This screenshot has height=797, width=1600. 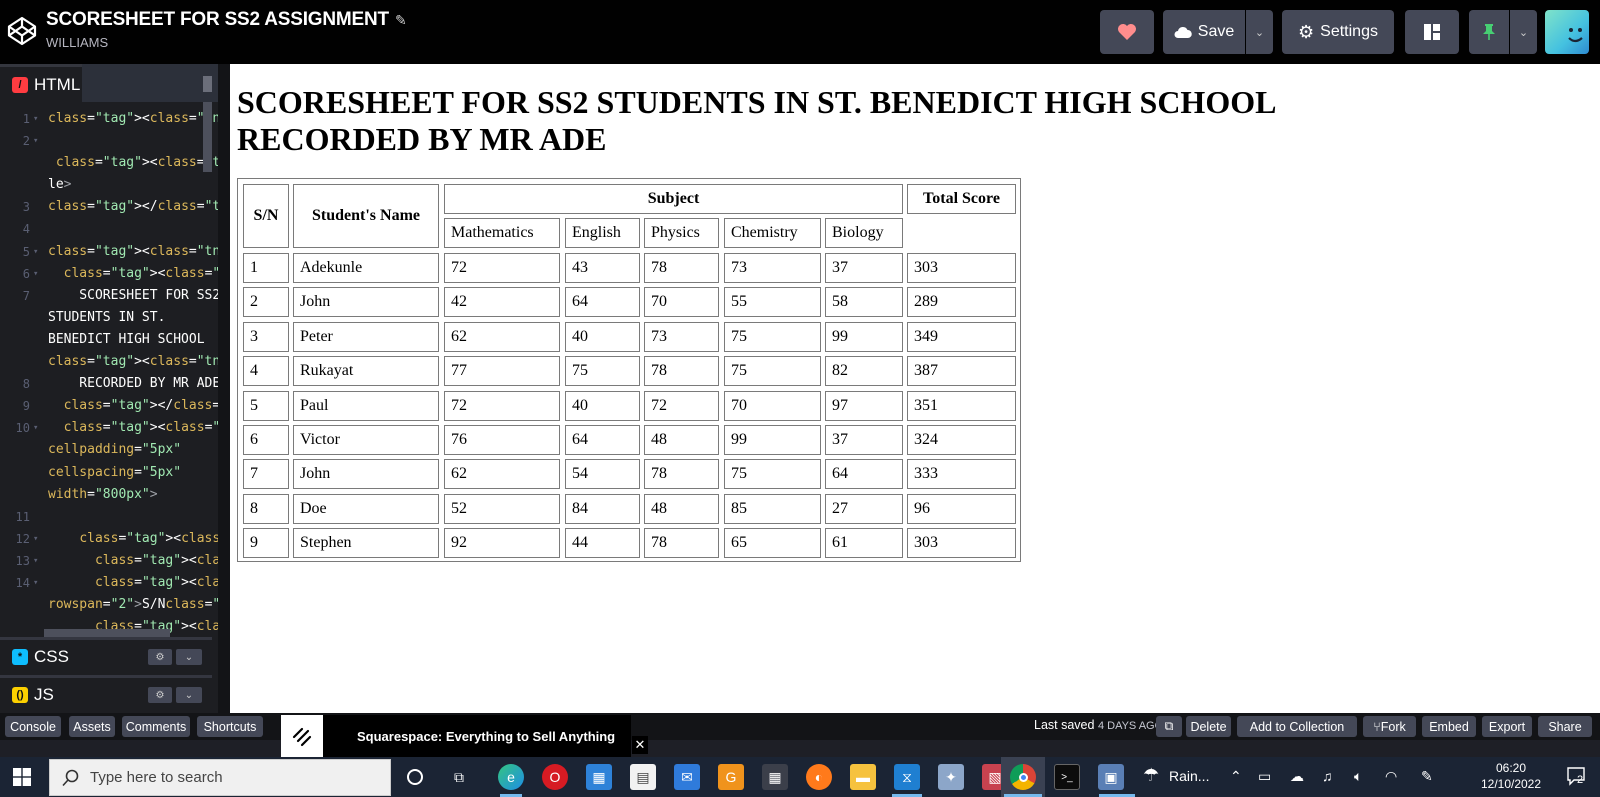 I want to click on code-line: STUDENTS IN ST., so click(x=109, y=318).